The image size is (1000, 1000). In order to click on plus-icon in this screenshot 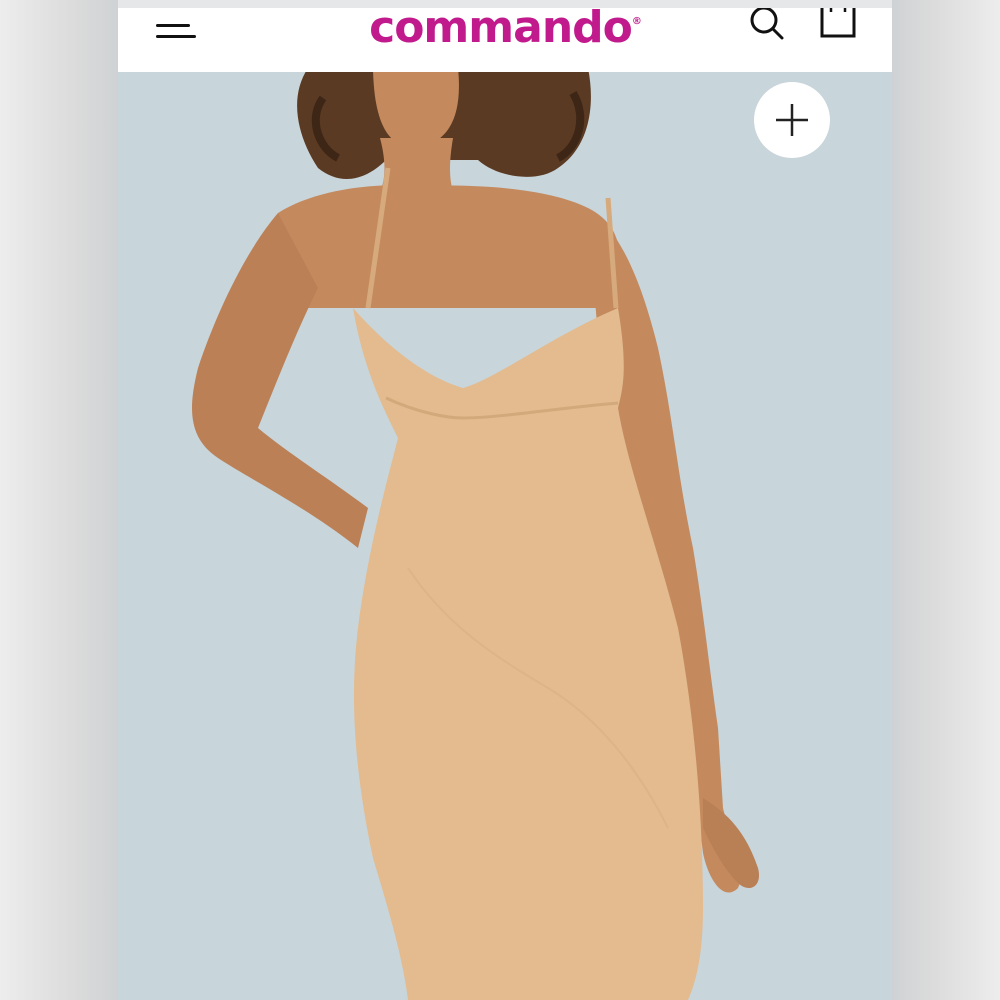, I will do `click(792, 120)`.